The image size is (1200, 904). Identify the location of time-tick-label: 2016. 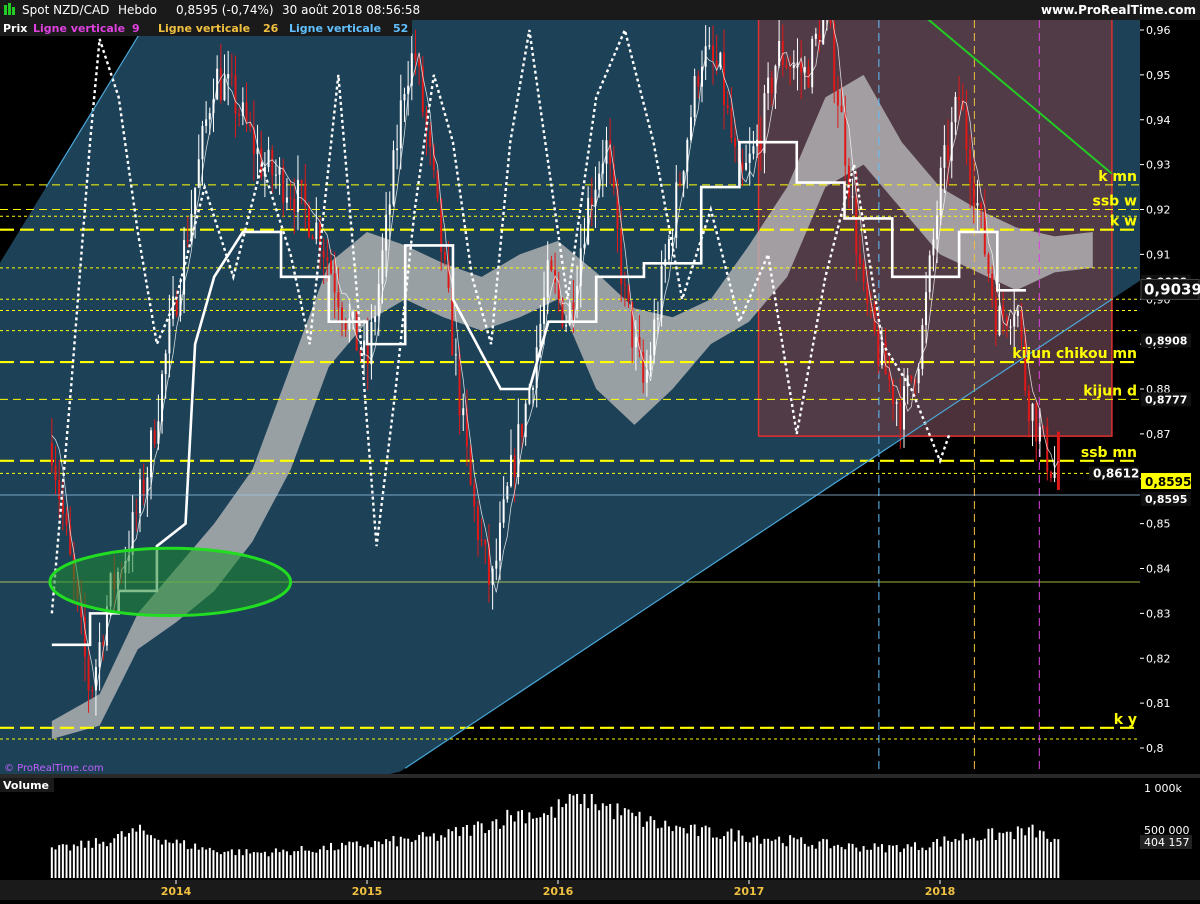
(558, 891).